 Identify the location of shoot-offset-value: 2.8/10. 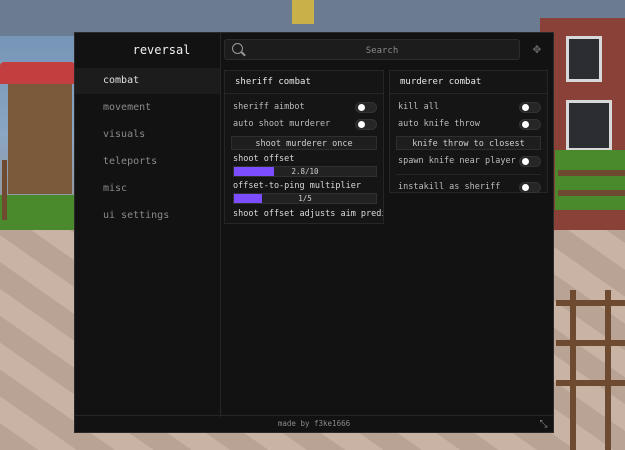
(305, 171).